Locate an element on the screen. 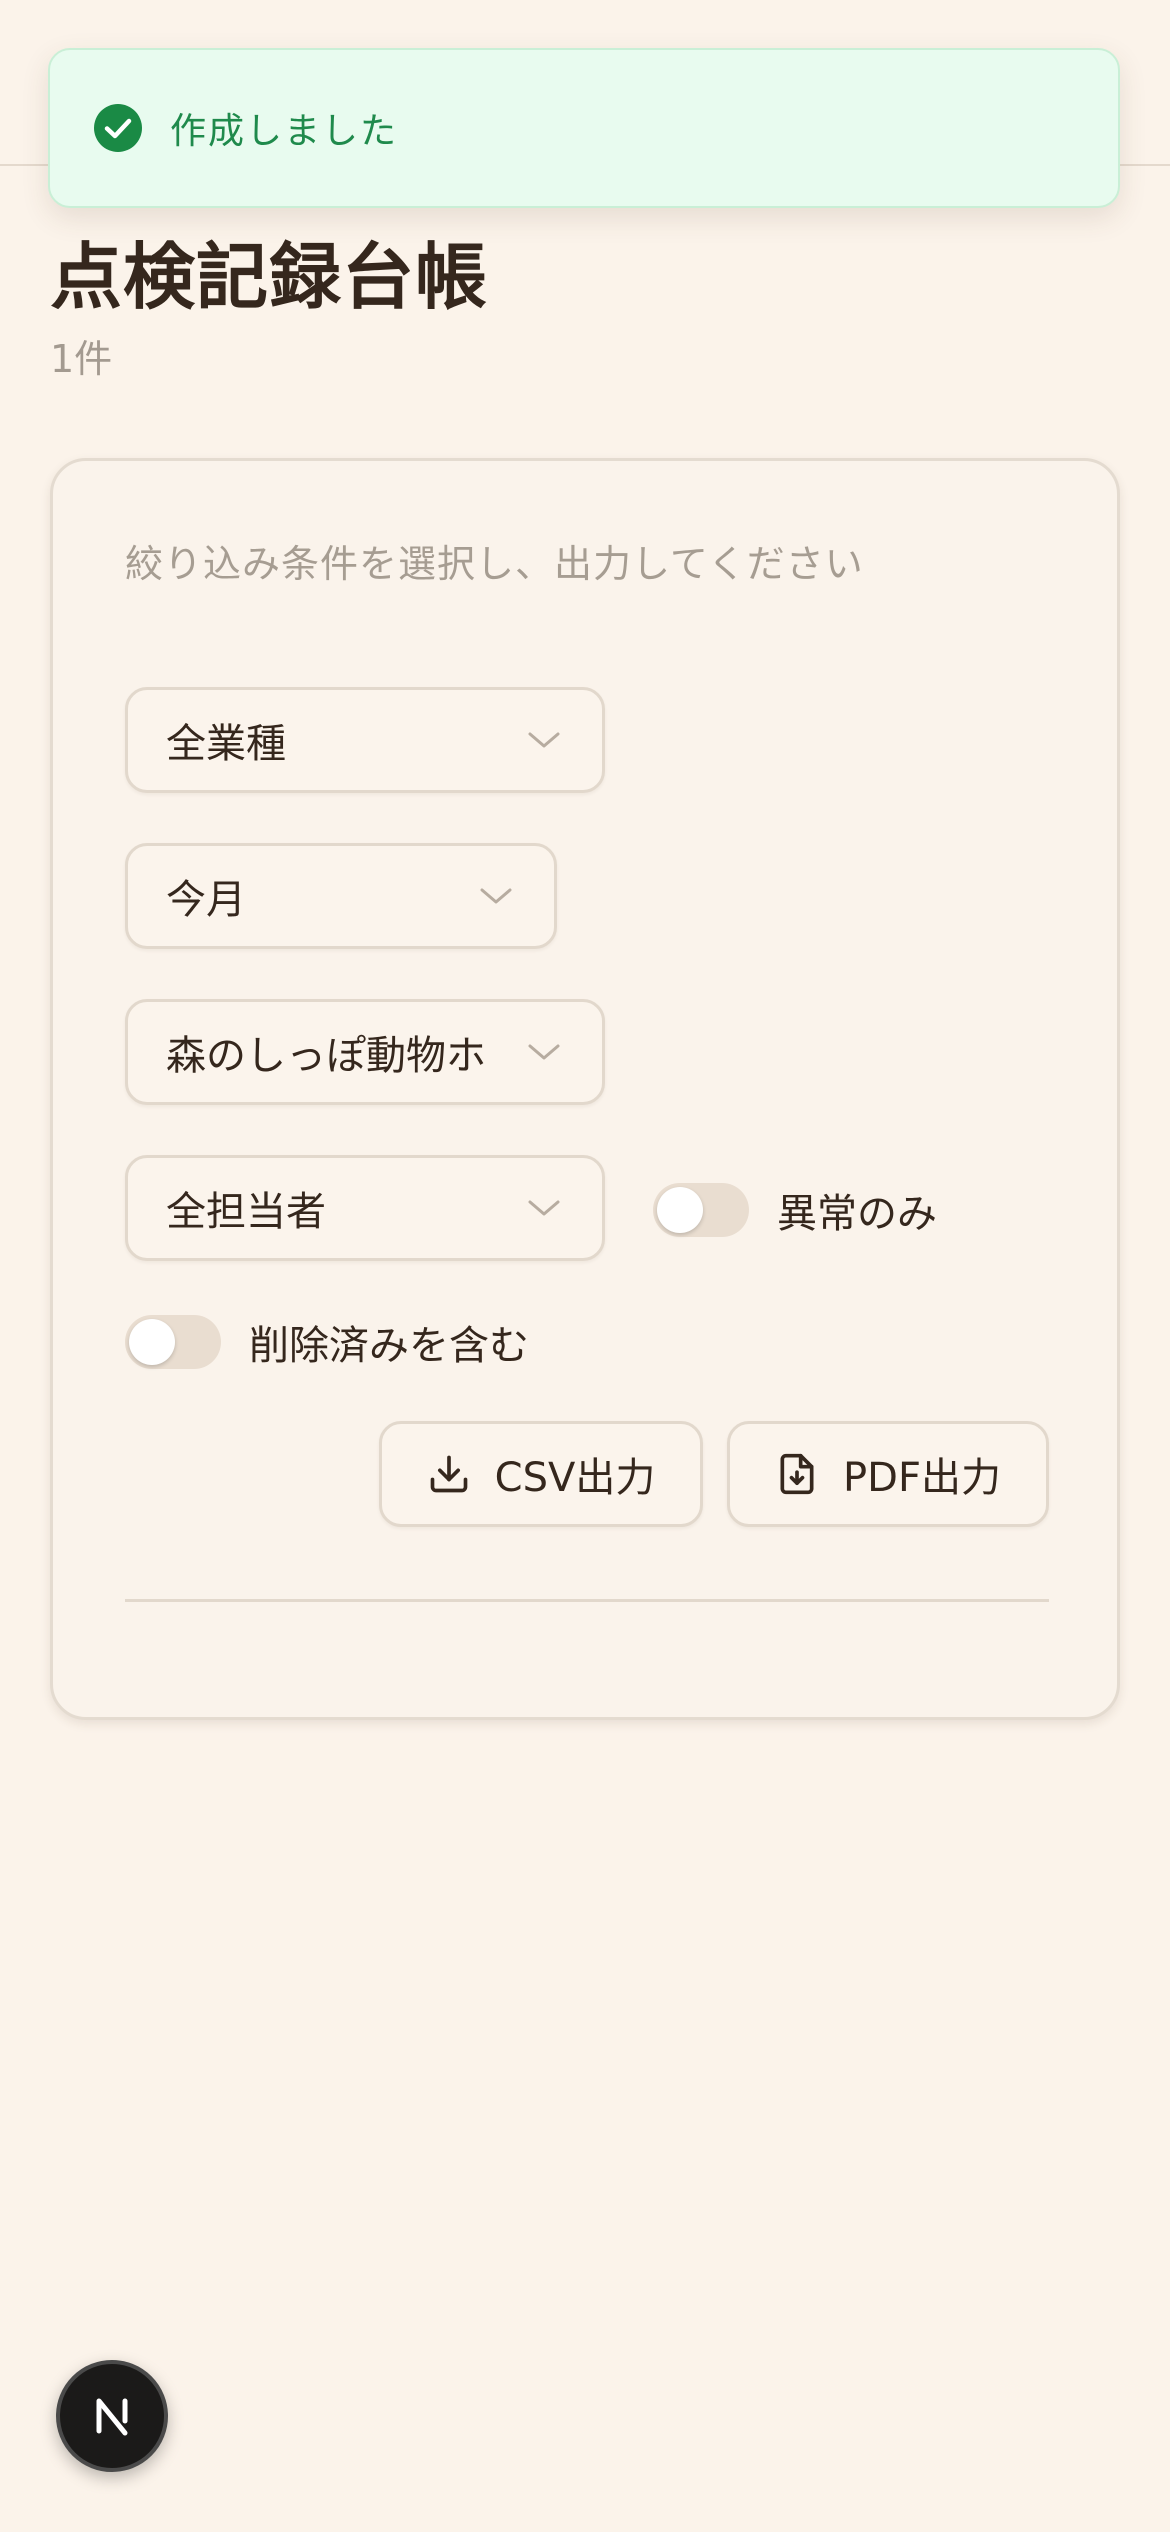  include-deleted-toggle-row: 削除済みを含む is located at coordinates (327, 1342).